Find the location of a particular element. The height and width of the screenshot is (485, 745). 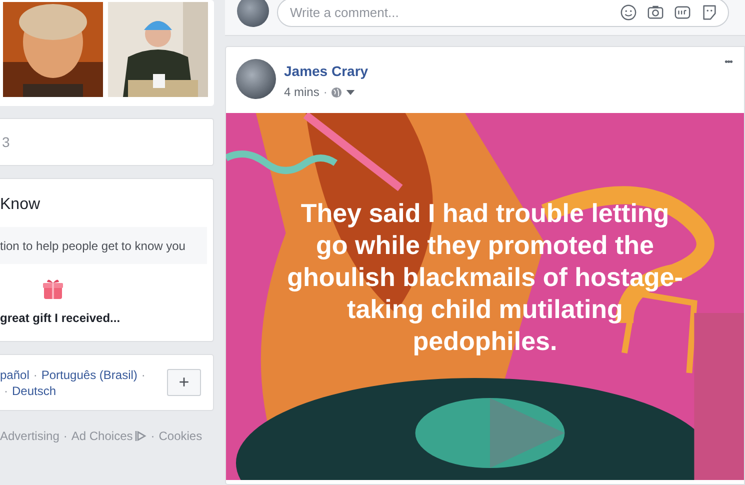

more-button: ••• is located at coordinates (728, 62).